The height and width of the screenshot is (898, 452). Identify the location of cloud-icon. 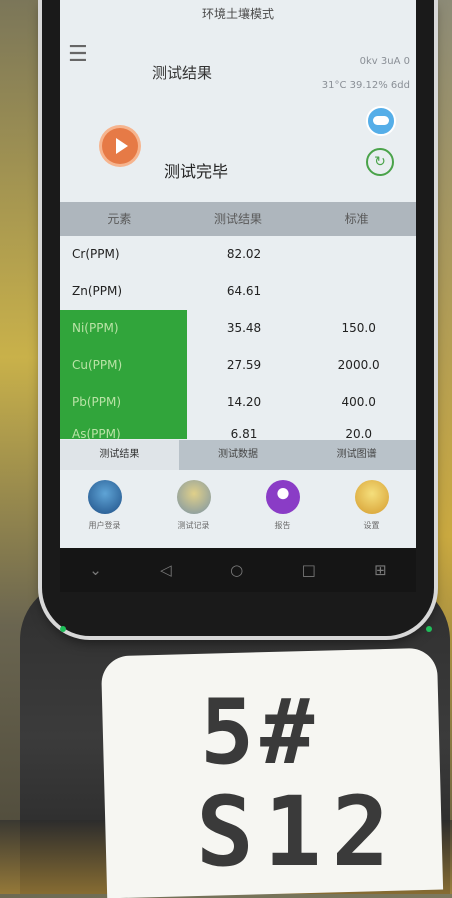
(381, 121).